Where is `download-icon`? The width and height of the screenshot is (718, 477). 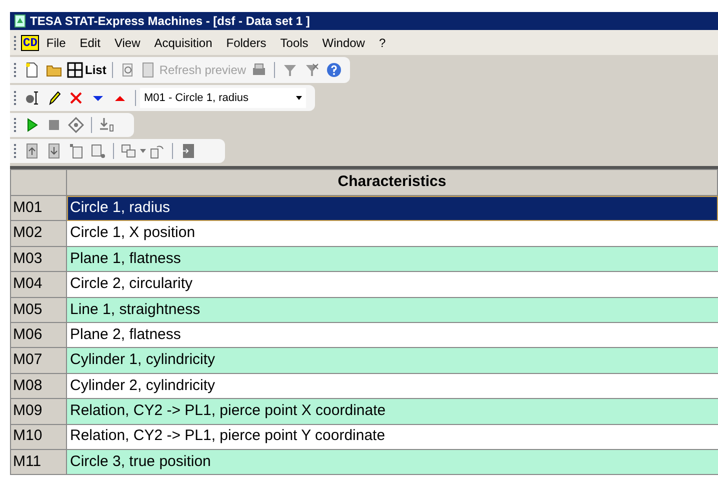
download-icon is located at coordinates (107, 125).